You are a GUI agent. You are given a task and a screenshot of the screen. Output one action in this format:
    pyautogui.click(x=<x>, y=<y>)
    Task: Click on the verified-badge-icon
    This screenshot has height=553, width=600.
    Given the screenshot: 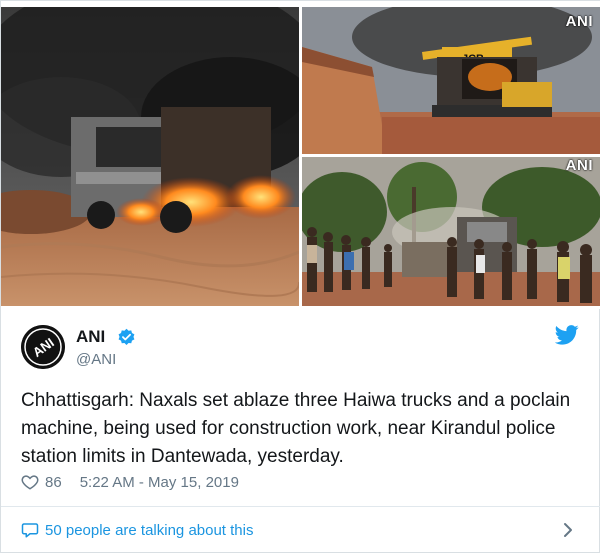 What is the action you would take?
    pyautogui.click(x=126, y=336)
    